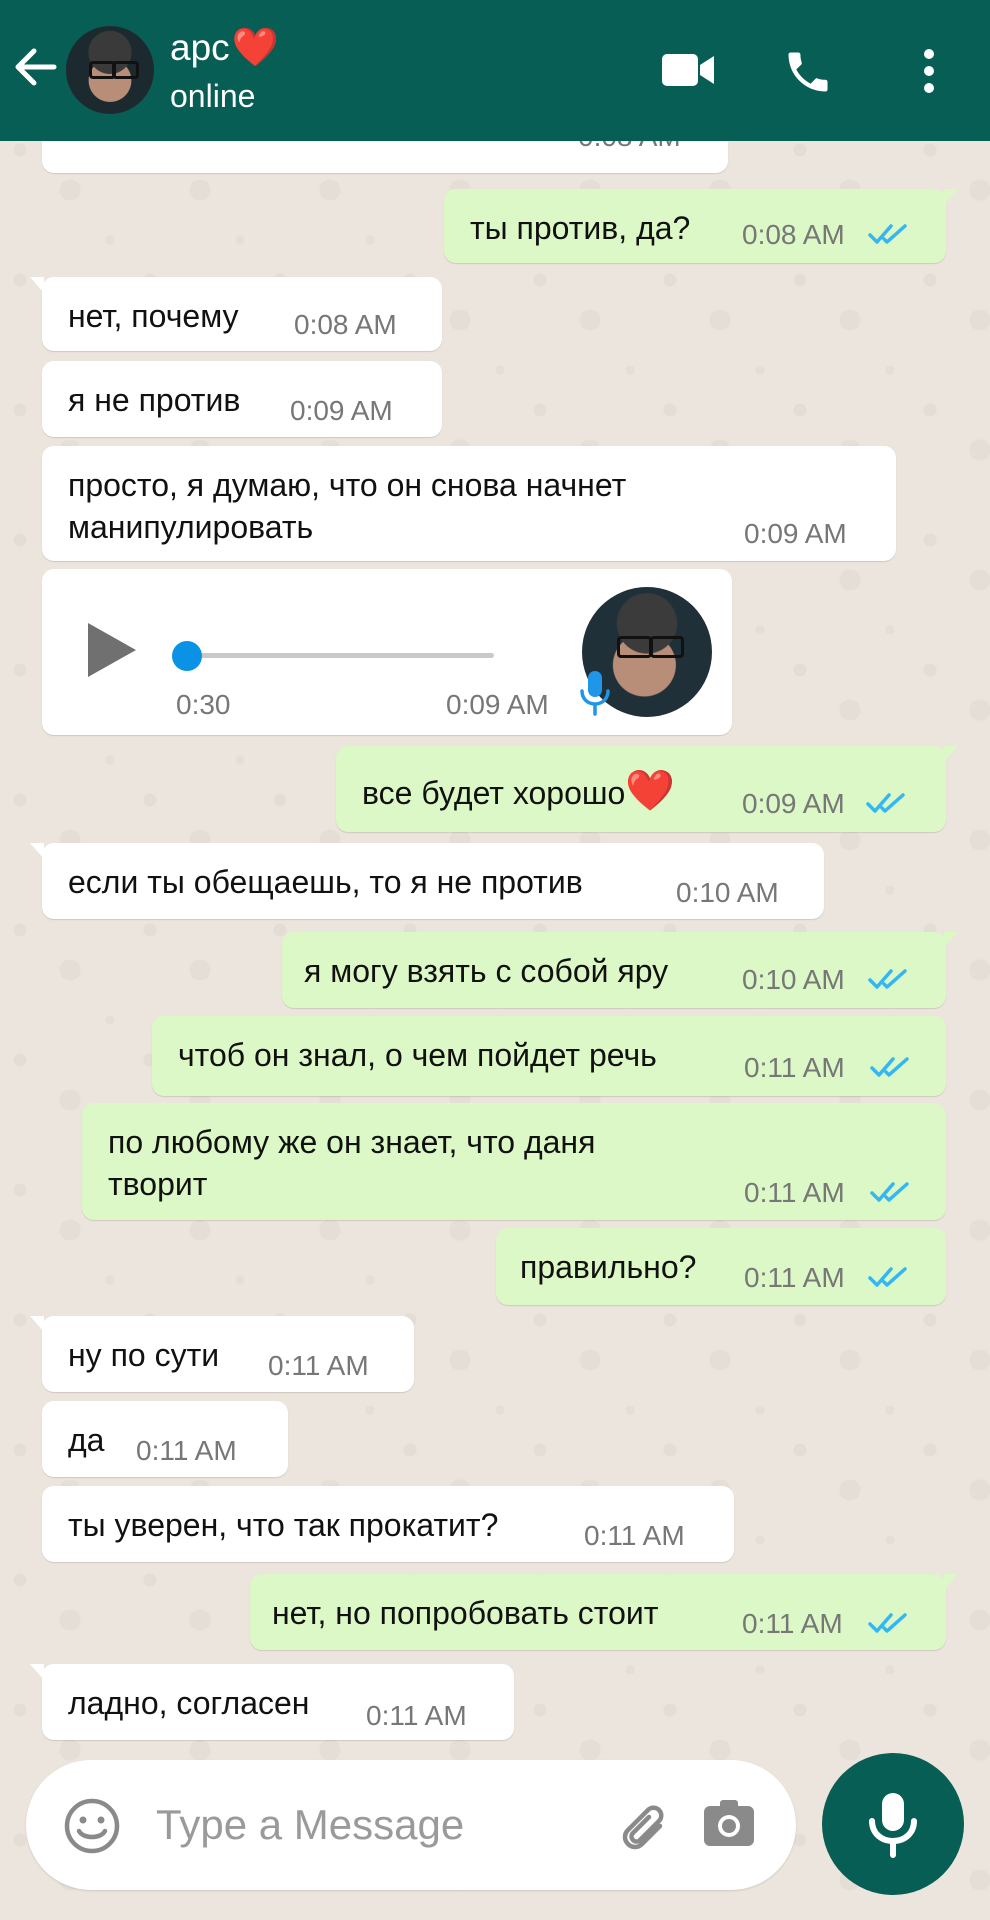 Image resolution: width=990 pixels, height=1920 pixels. I want to click on message-bubble-outgoing: ты против, да? 0:08 AM, so click(701, 226).